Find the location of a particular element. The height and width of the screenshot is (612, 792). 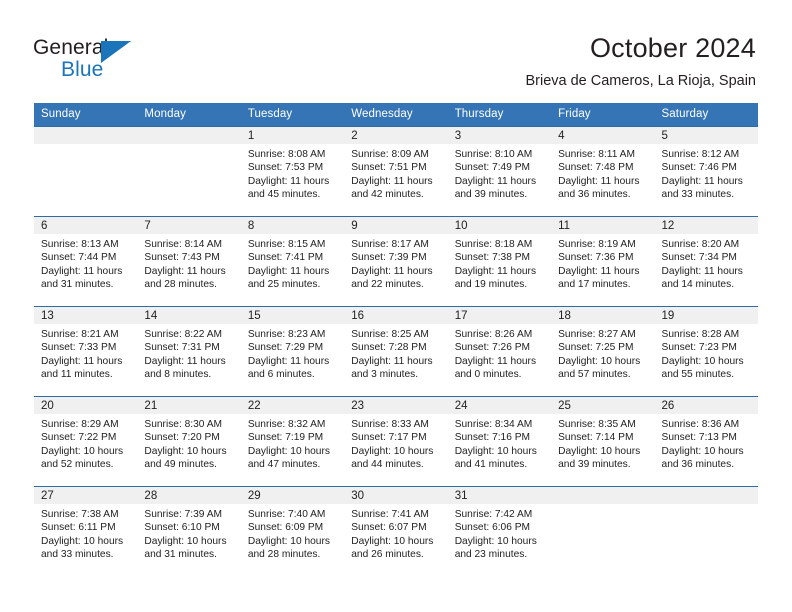

sunrise-text: Sunrise: 8:14 AM is located at coordinates (183, 244).